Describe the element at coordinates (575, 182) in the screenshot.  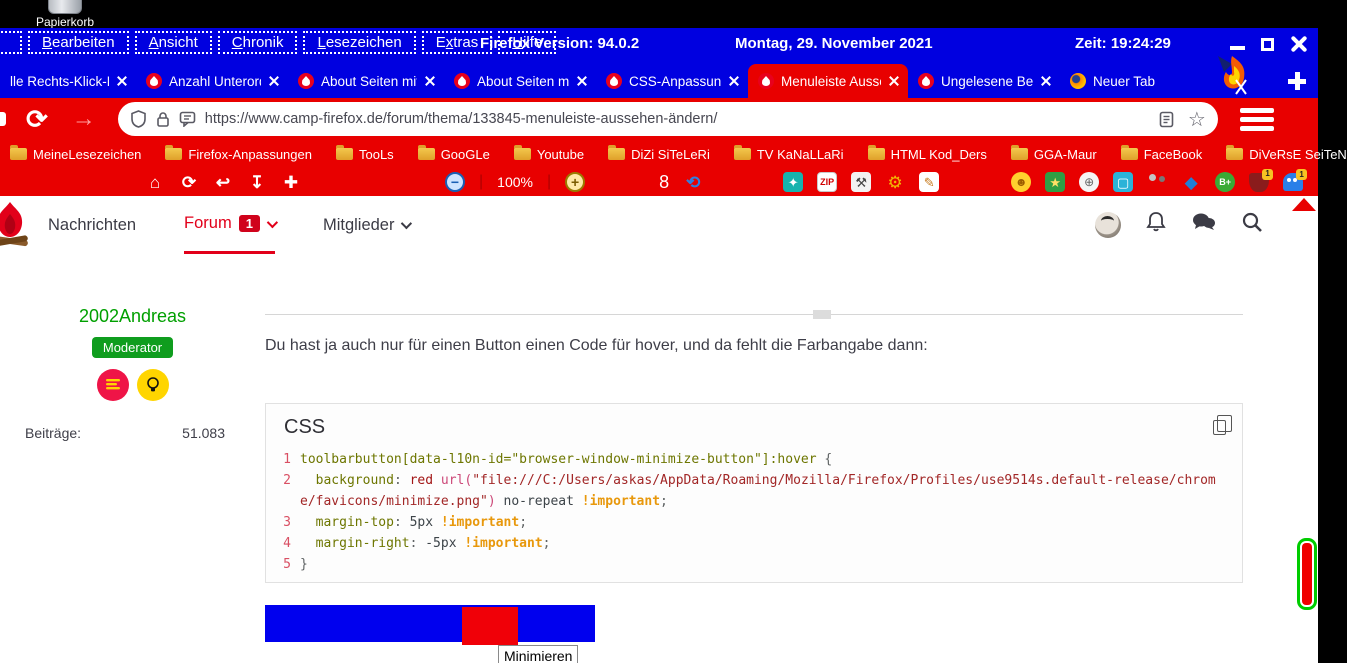
I see `zoom-in-icon: +` at that location.